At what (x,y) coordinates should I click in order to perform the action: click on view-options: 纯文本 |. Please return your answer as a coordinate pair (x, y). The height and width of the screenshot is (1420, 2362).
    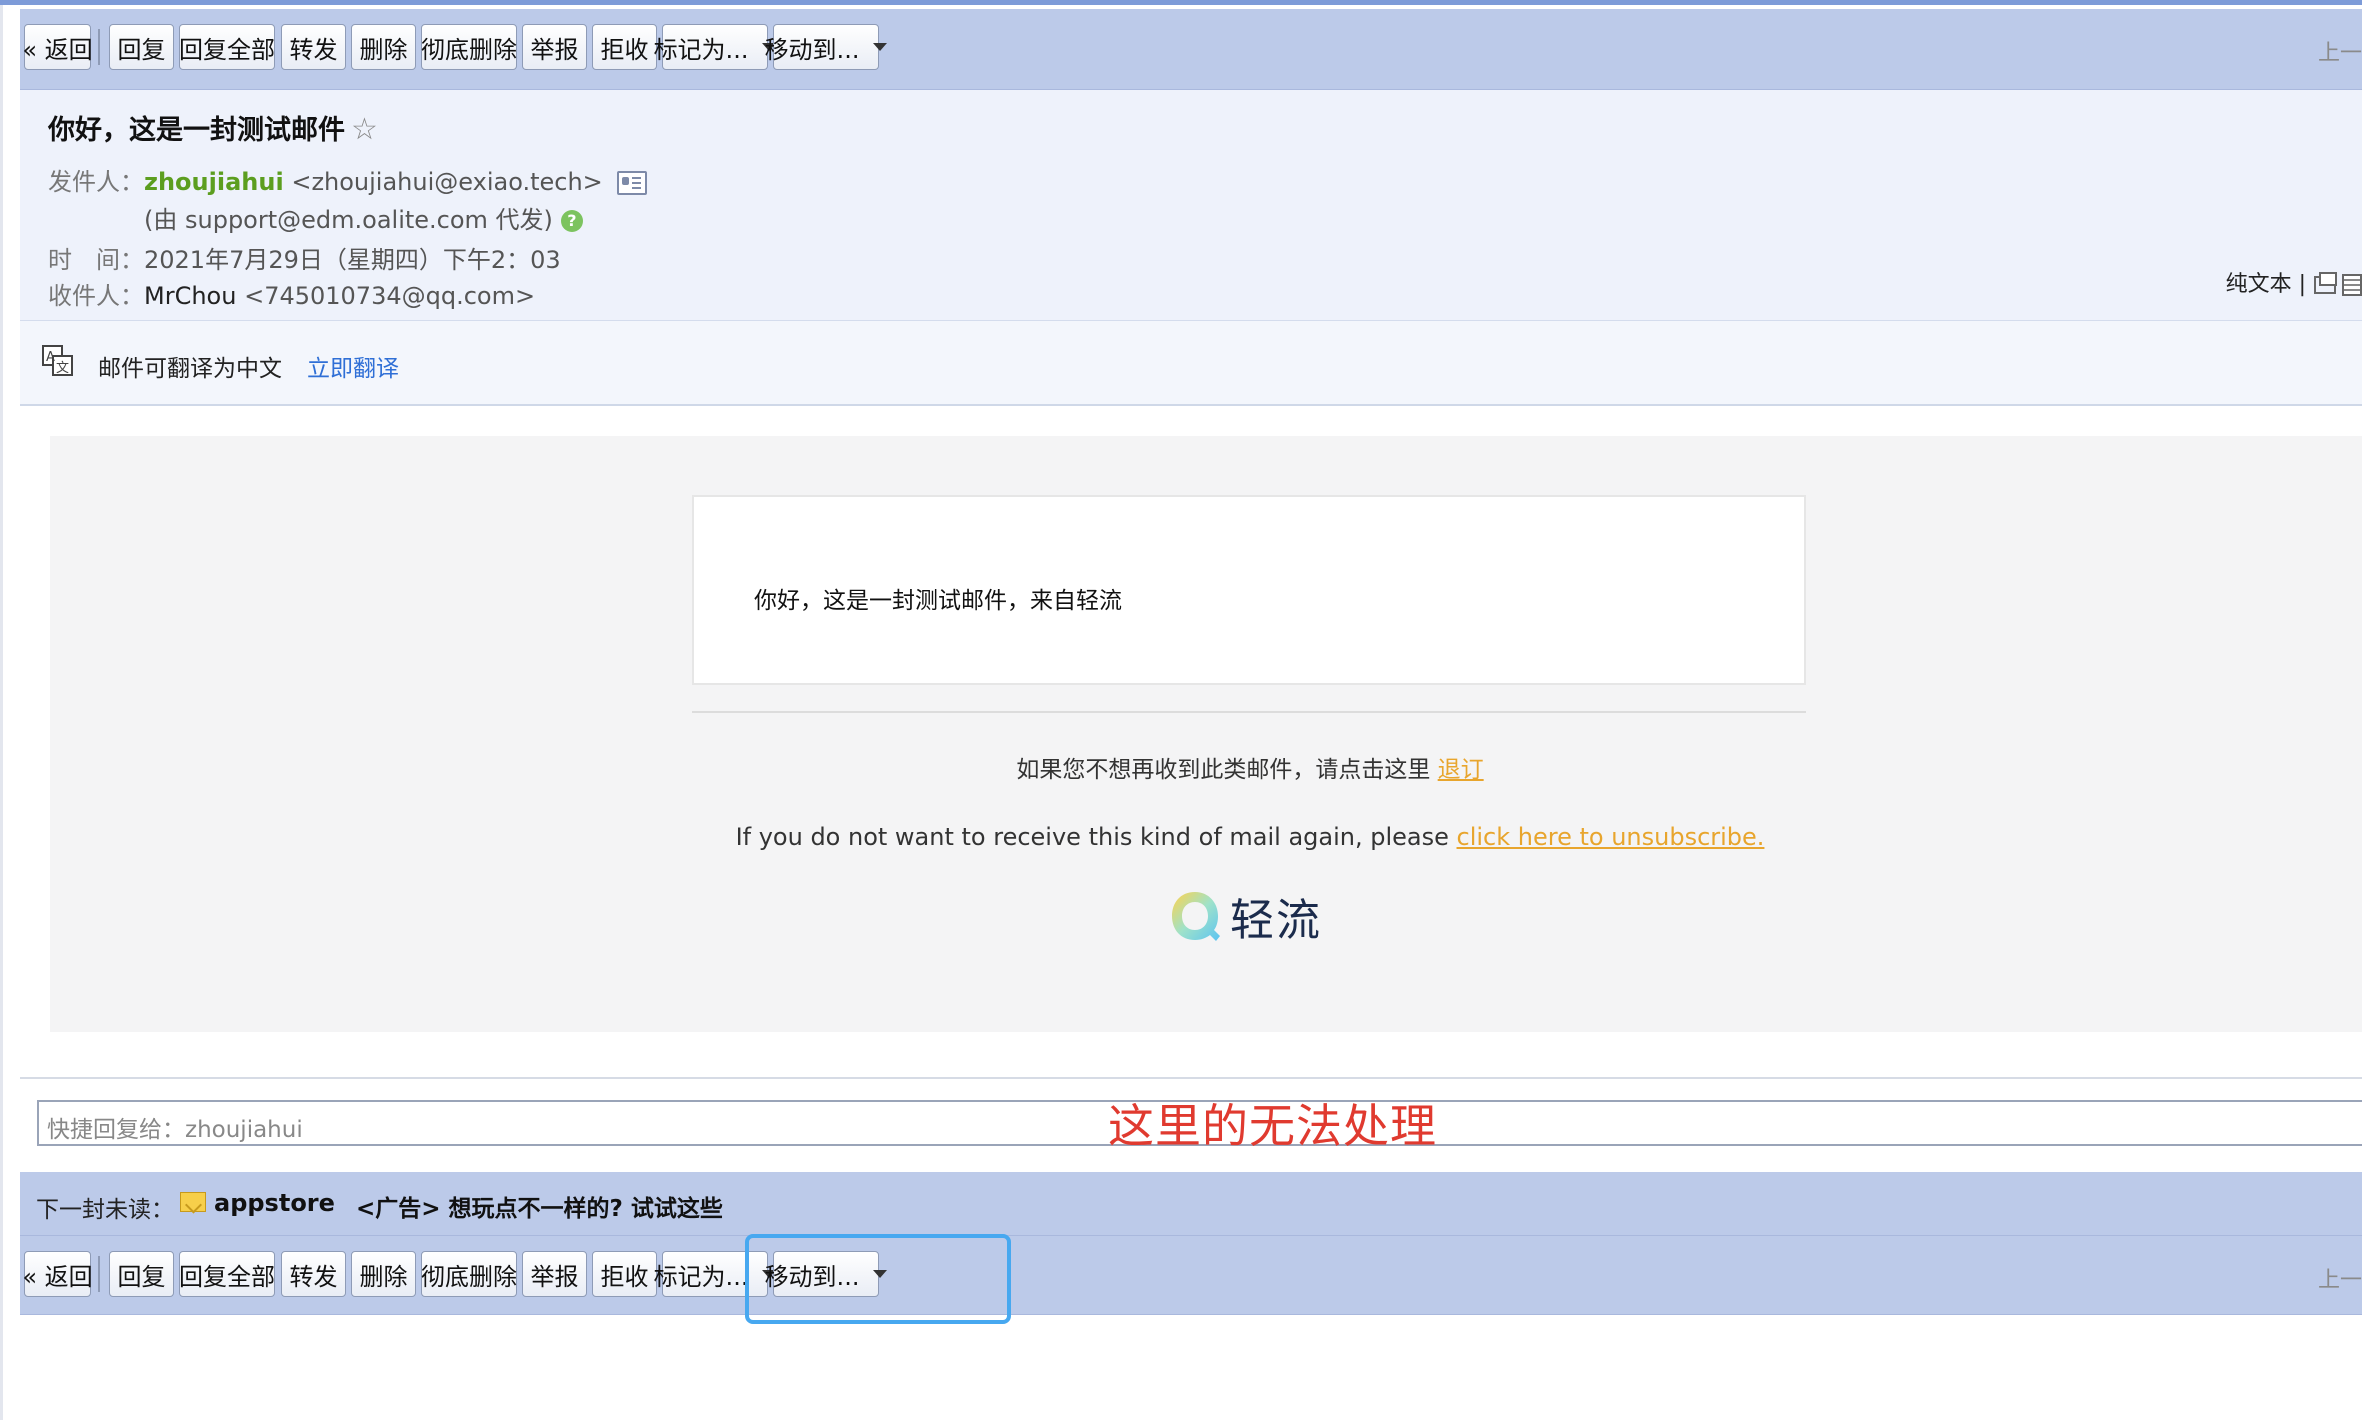
    Looking at the image, I should click on (2294, 282).